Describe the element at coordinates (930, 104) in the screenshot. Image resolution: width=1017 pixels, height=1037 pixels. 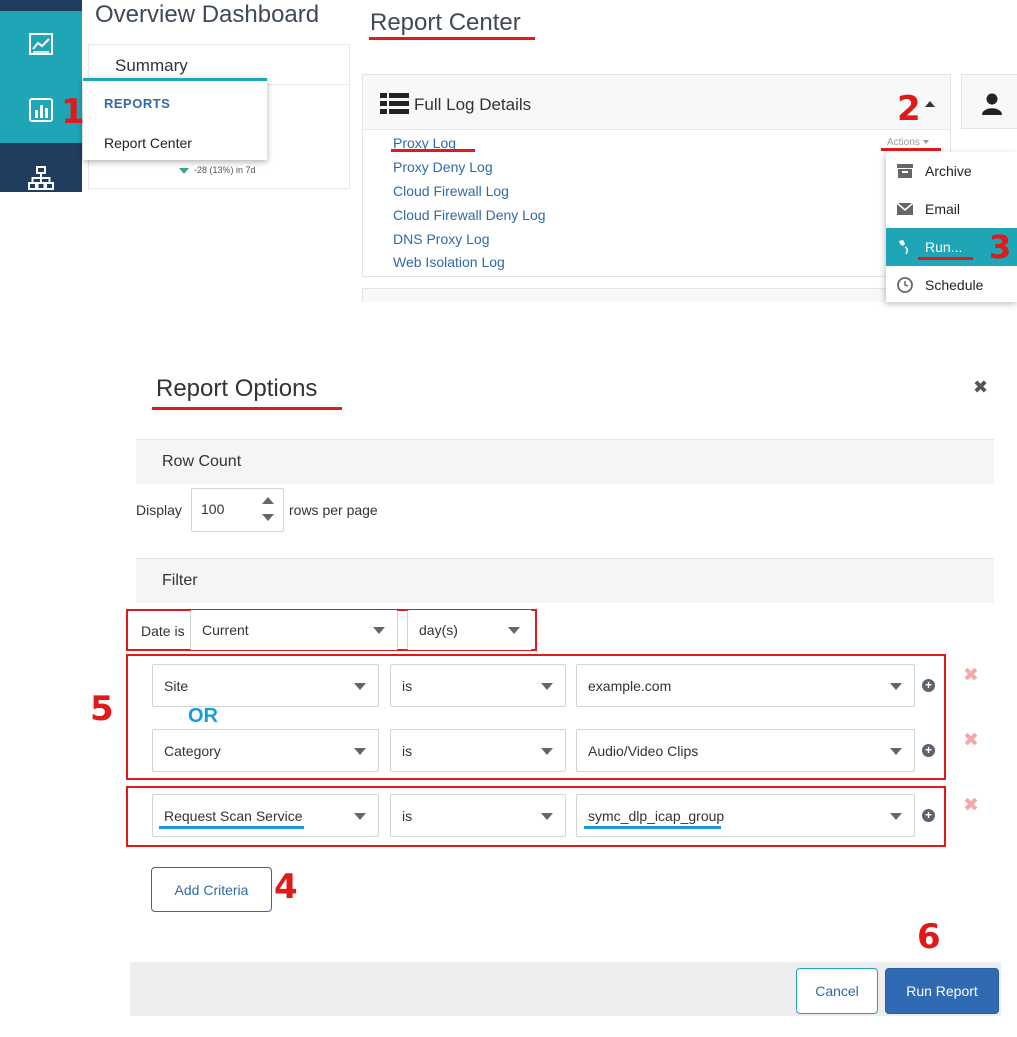
I see `collapse-caret-icon` at that location.